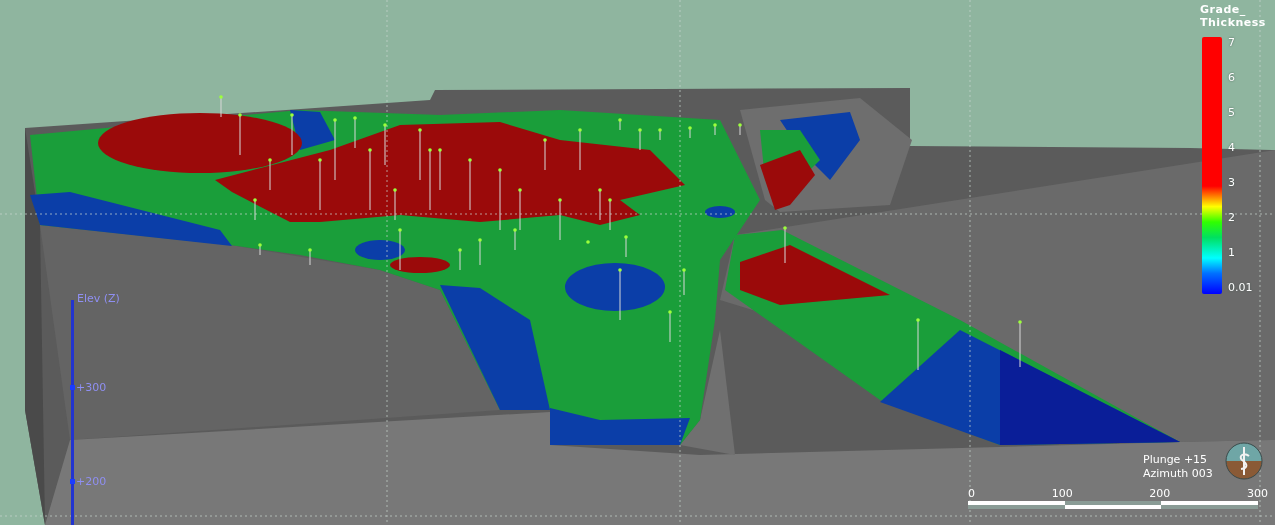  What do you see at coordinates (1232, 218) in the screenshot?
I see `legend-tick-label: 2` at bounding box center [1232, 218].